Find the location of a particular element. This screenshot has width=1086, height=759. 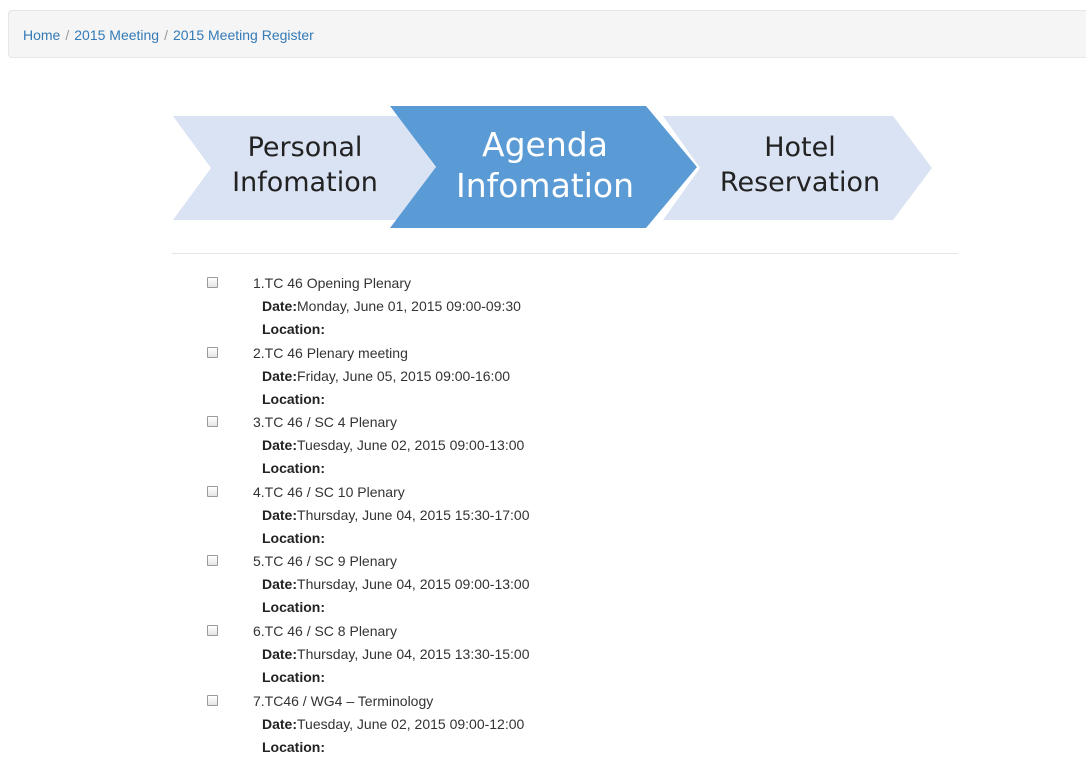

agenda-date: Date:Friday, June 05, 2015 09:00-16:00 is located at coordinates (386, 376).